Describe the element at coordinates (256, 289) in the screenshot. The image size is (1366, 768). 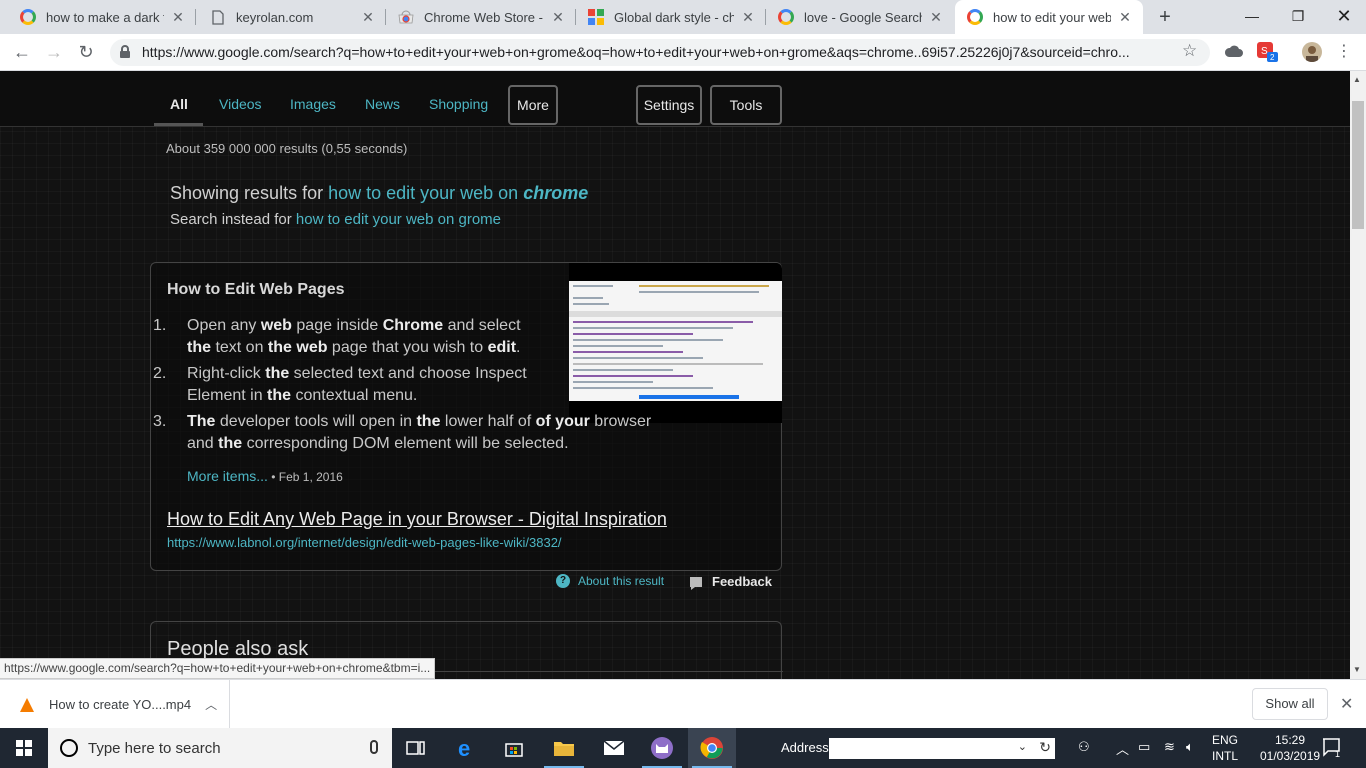
I see `snippet-title: How to Edit Web Pages` at that location.